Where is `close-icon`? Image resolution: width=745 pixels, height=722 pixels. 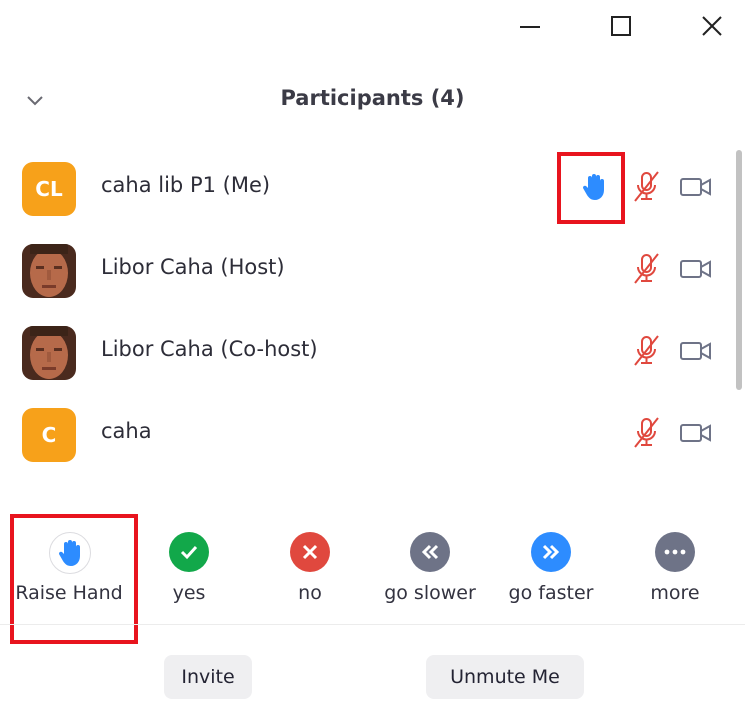 close-icon is located at coordinates (712, 26).